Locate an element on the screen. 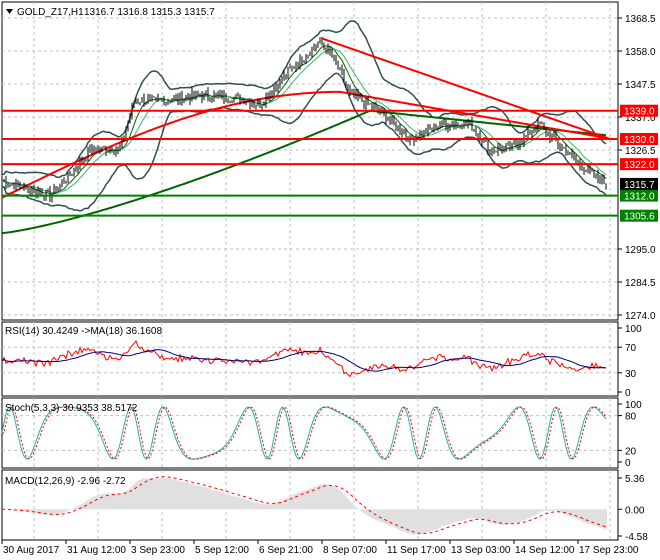 This screenshot has height=560, width=660. rsi-line is located at coordinates (304, 358).